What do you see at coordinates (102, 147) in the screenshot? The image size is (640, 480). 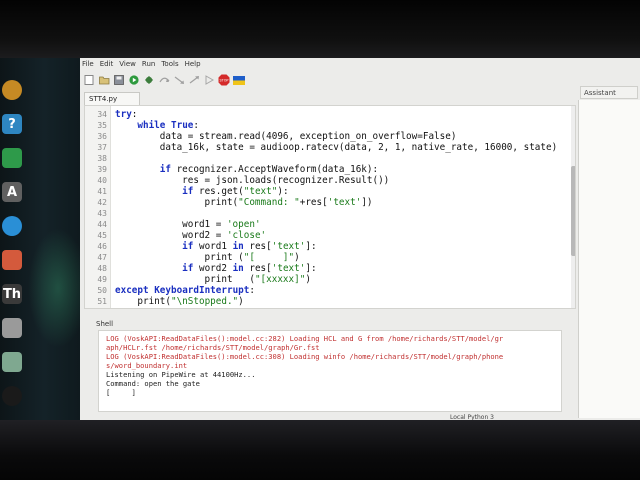 I see `line-number: 37` at bounding box center [102, 147].